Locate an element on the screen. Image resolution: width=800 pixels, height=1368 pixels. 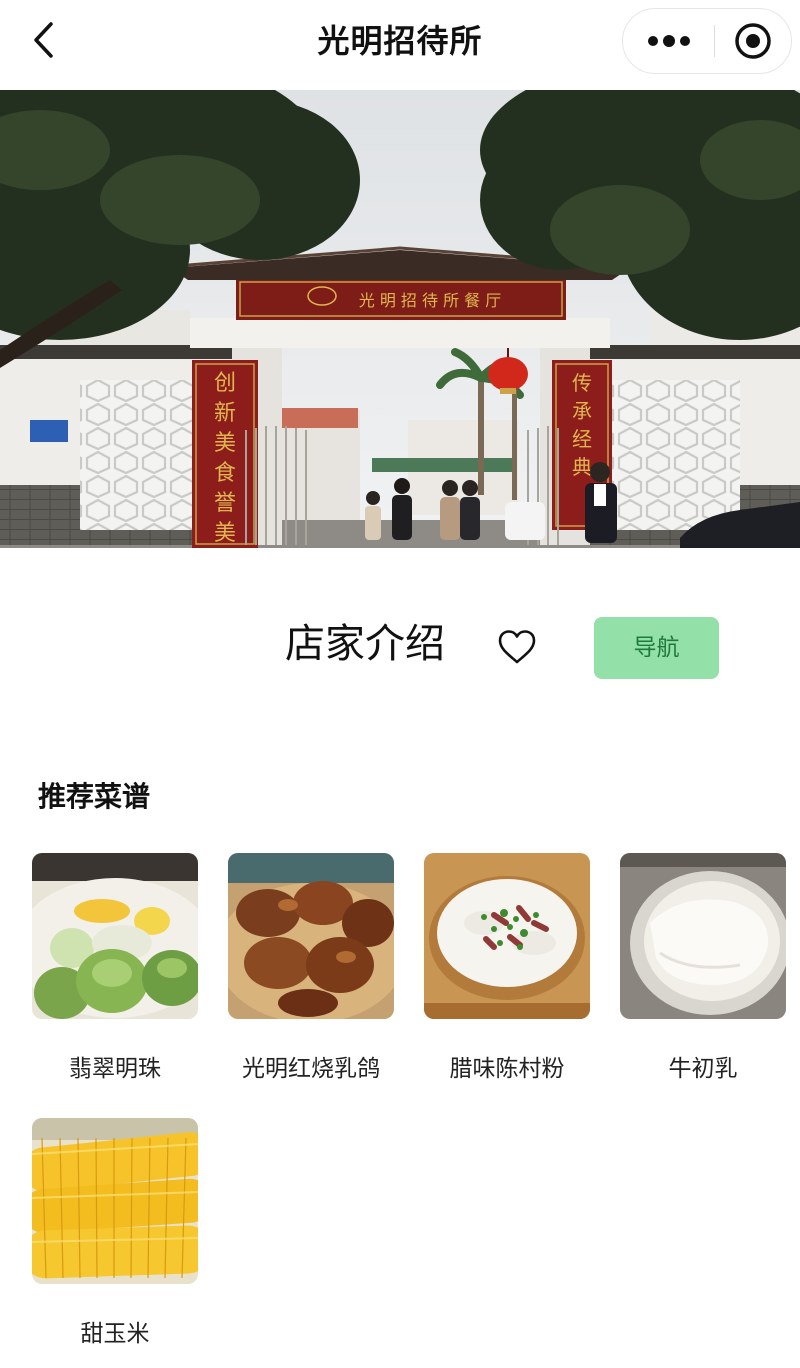
navigate-button: 导航 is located at coordinates (656, 648).